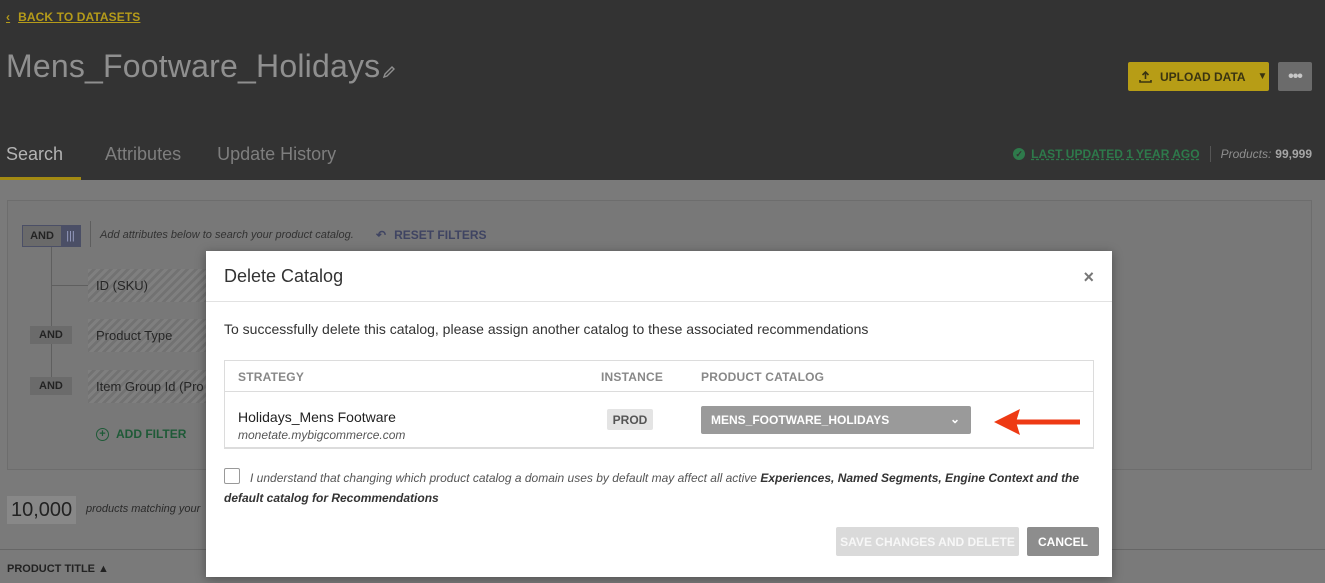 This screenshot has height=583, width=1325. Describe the element at coordinates (140, 156) in the screenshot. I see `tab-attributes: Attributes` at that location.